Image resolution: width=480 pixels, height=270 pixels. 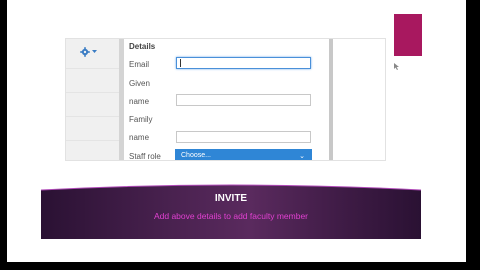 What do you see at coordinates (121, 99) in the screenshot?
I see `pane-divider` at bounding box center [121, 99].